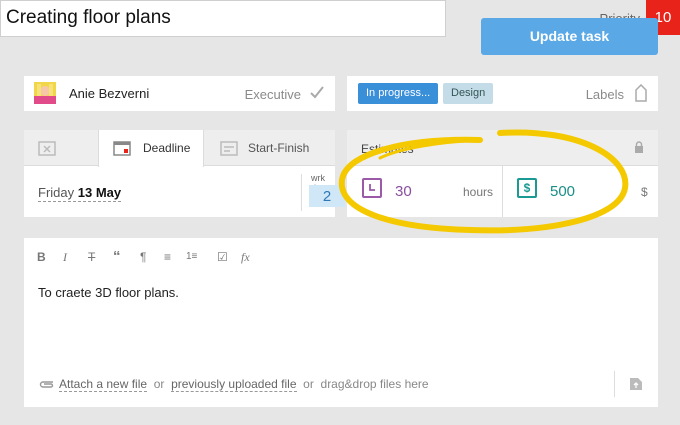 The width and height of the screenshot is (680, 425). What do you see at coordinates (41, 257) in the screenshot?
I see `bold-icon: B` at bounding box center [41, 257].